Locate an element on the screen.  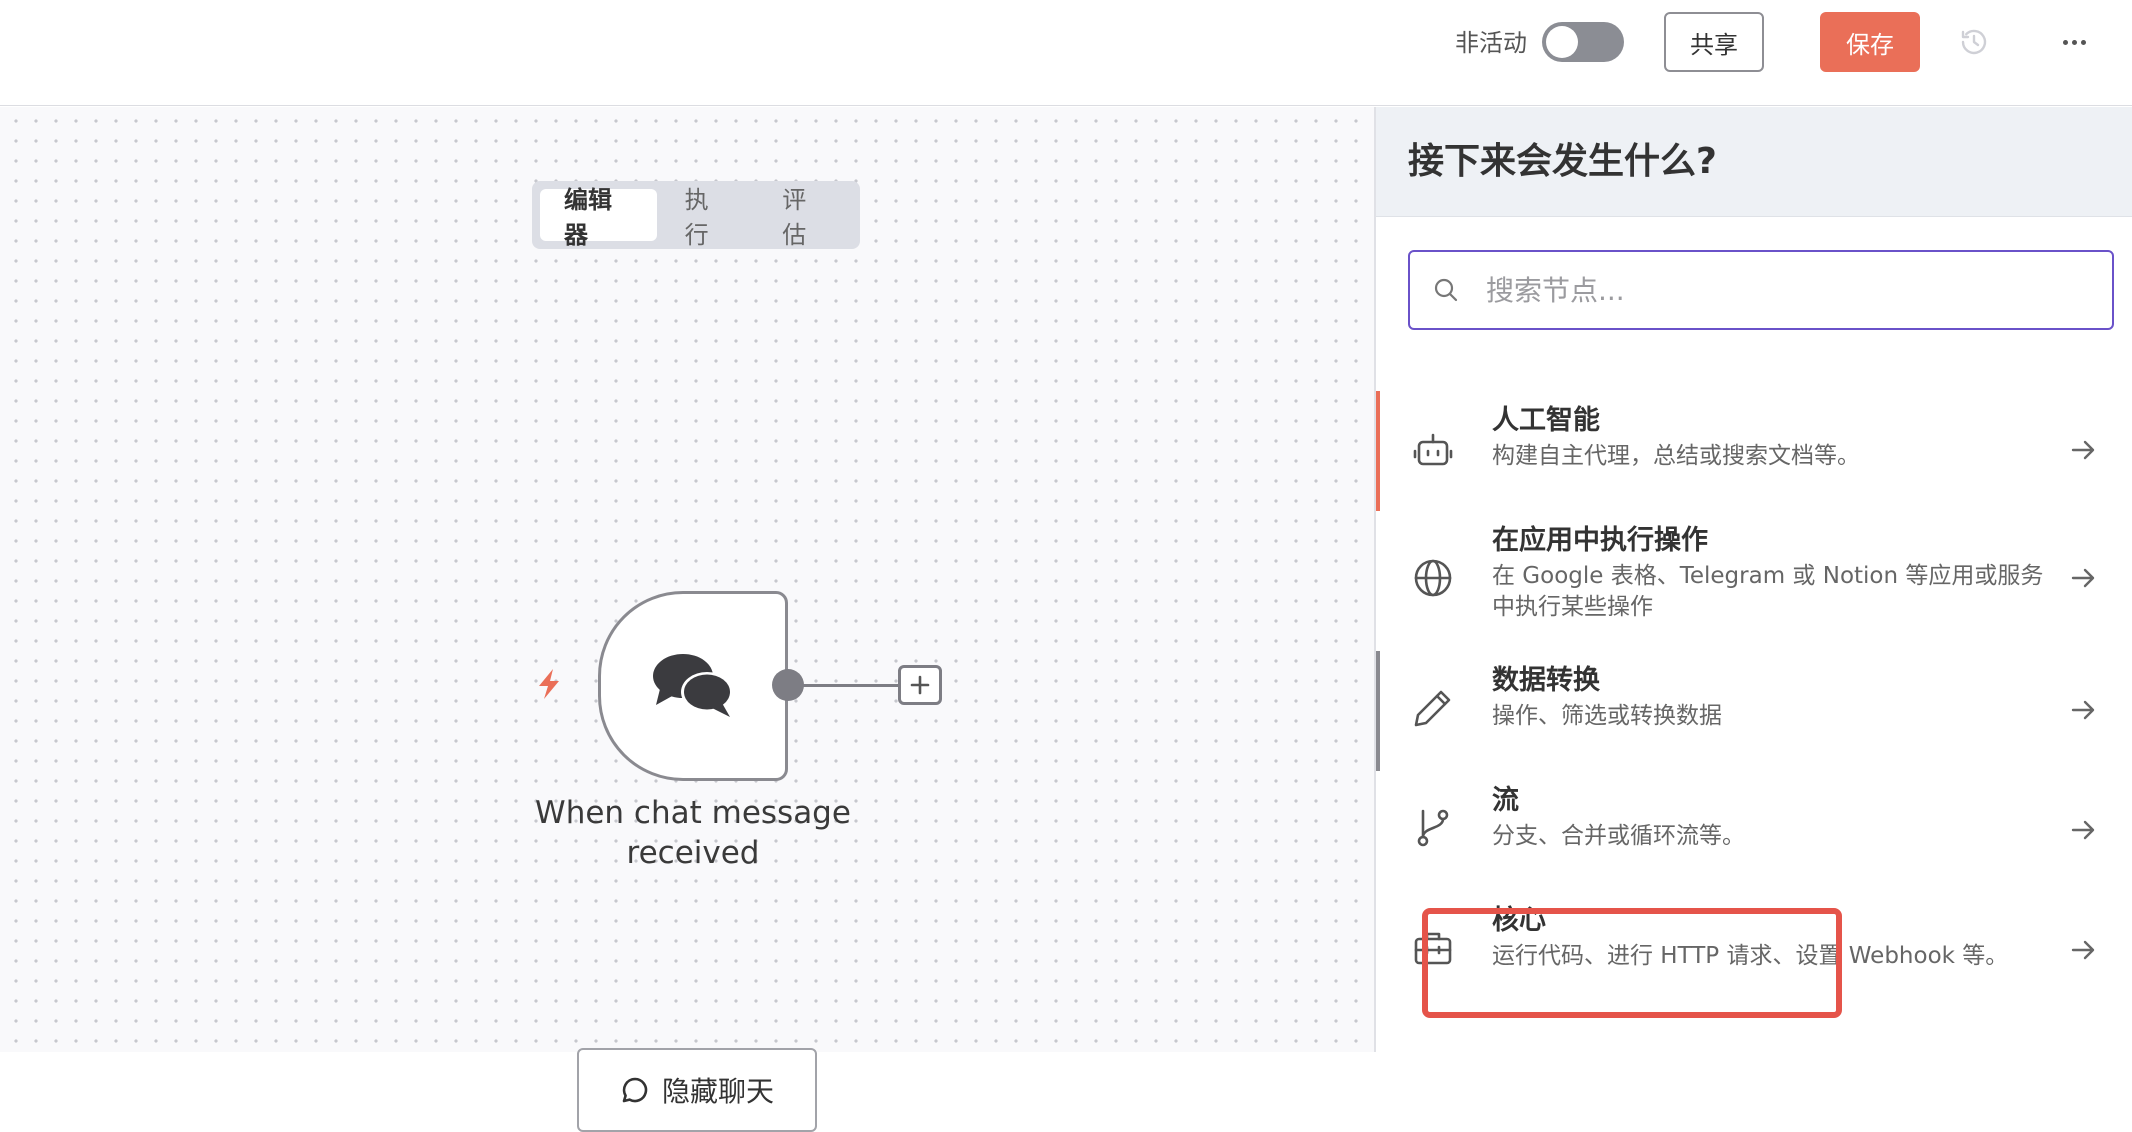
toggle-knob is located at coordinates (1562, 42).